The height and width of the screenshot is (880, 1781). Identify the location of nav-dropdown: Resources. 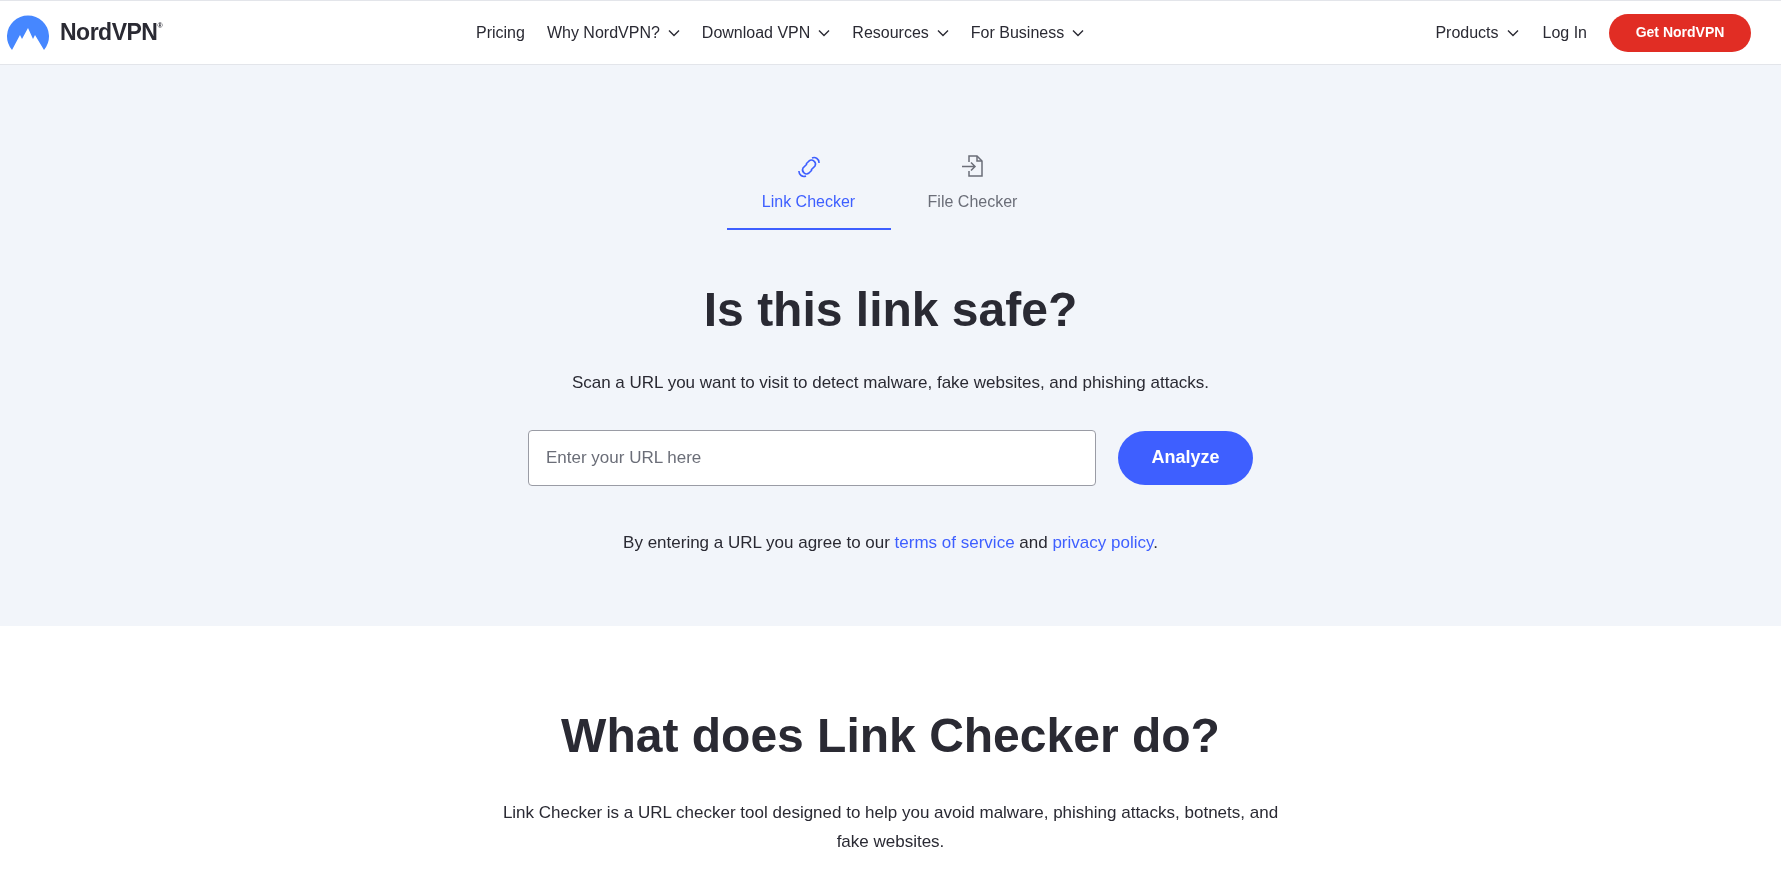
(900, 32).